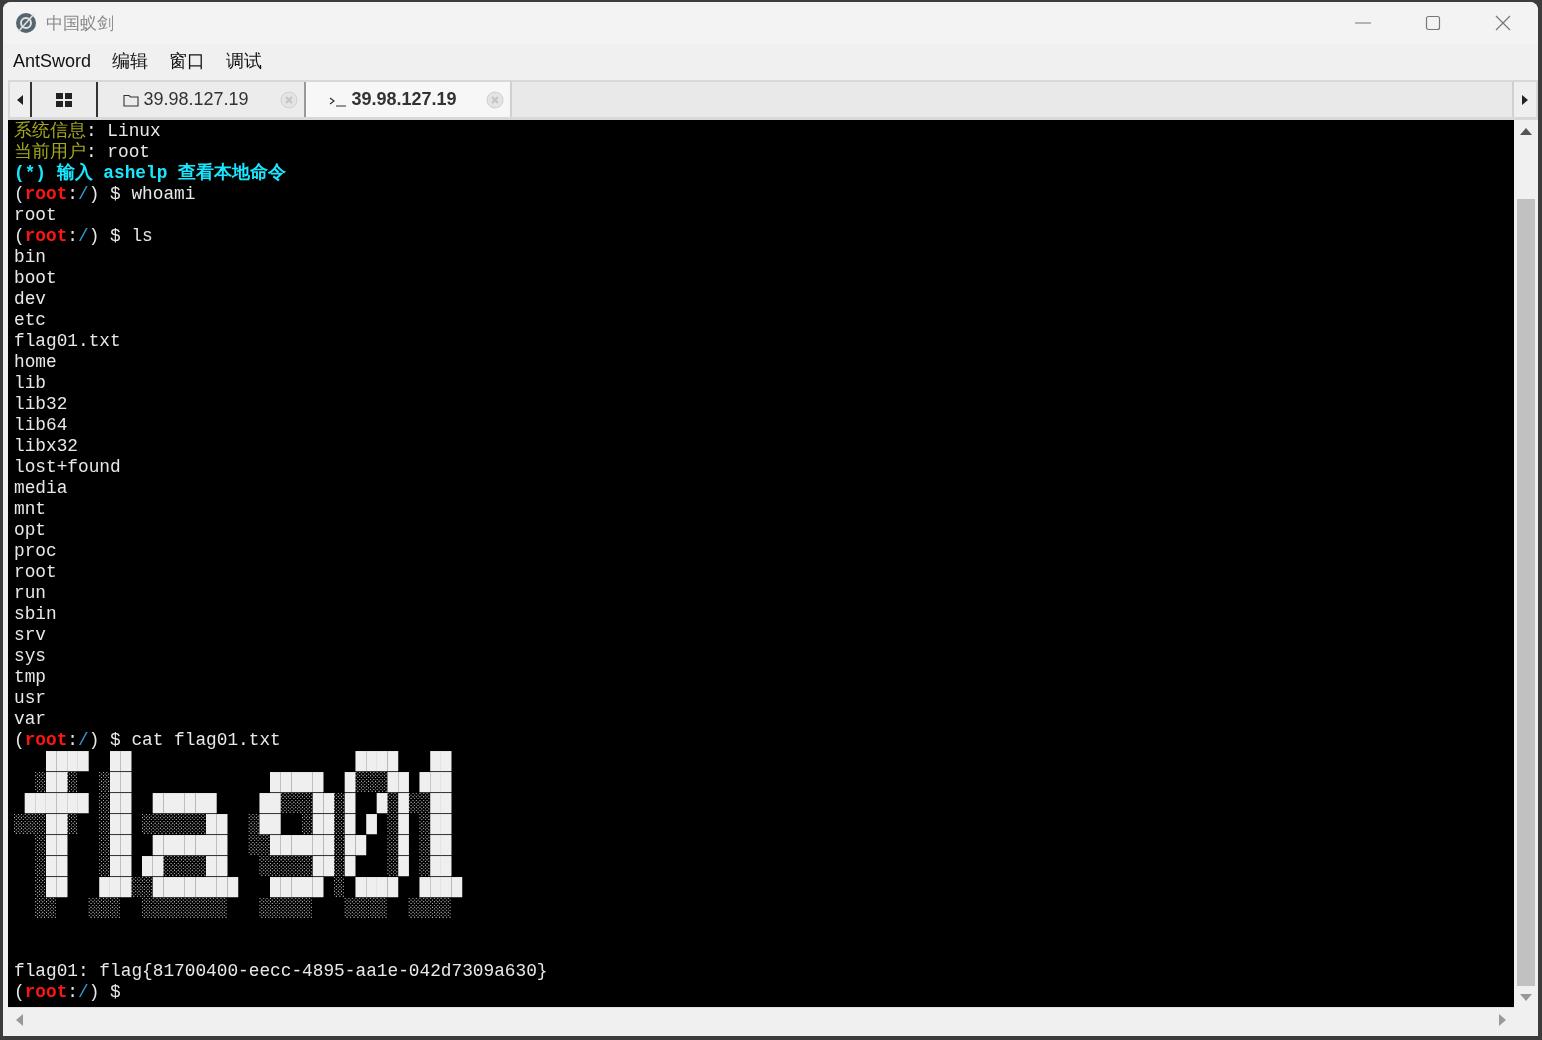  Describe the element at coordinates (30, 509) in the screenshot. I see `output-line: mnt` at that location.